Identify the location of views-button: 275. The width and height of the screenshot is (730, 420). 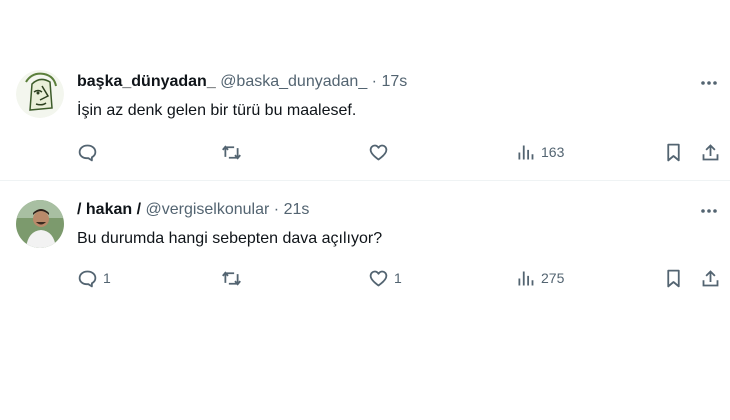
(539, 278).